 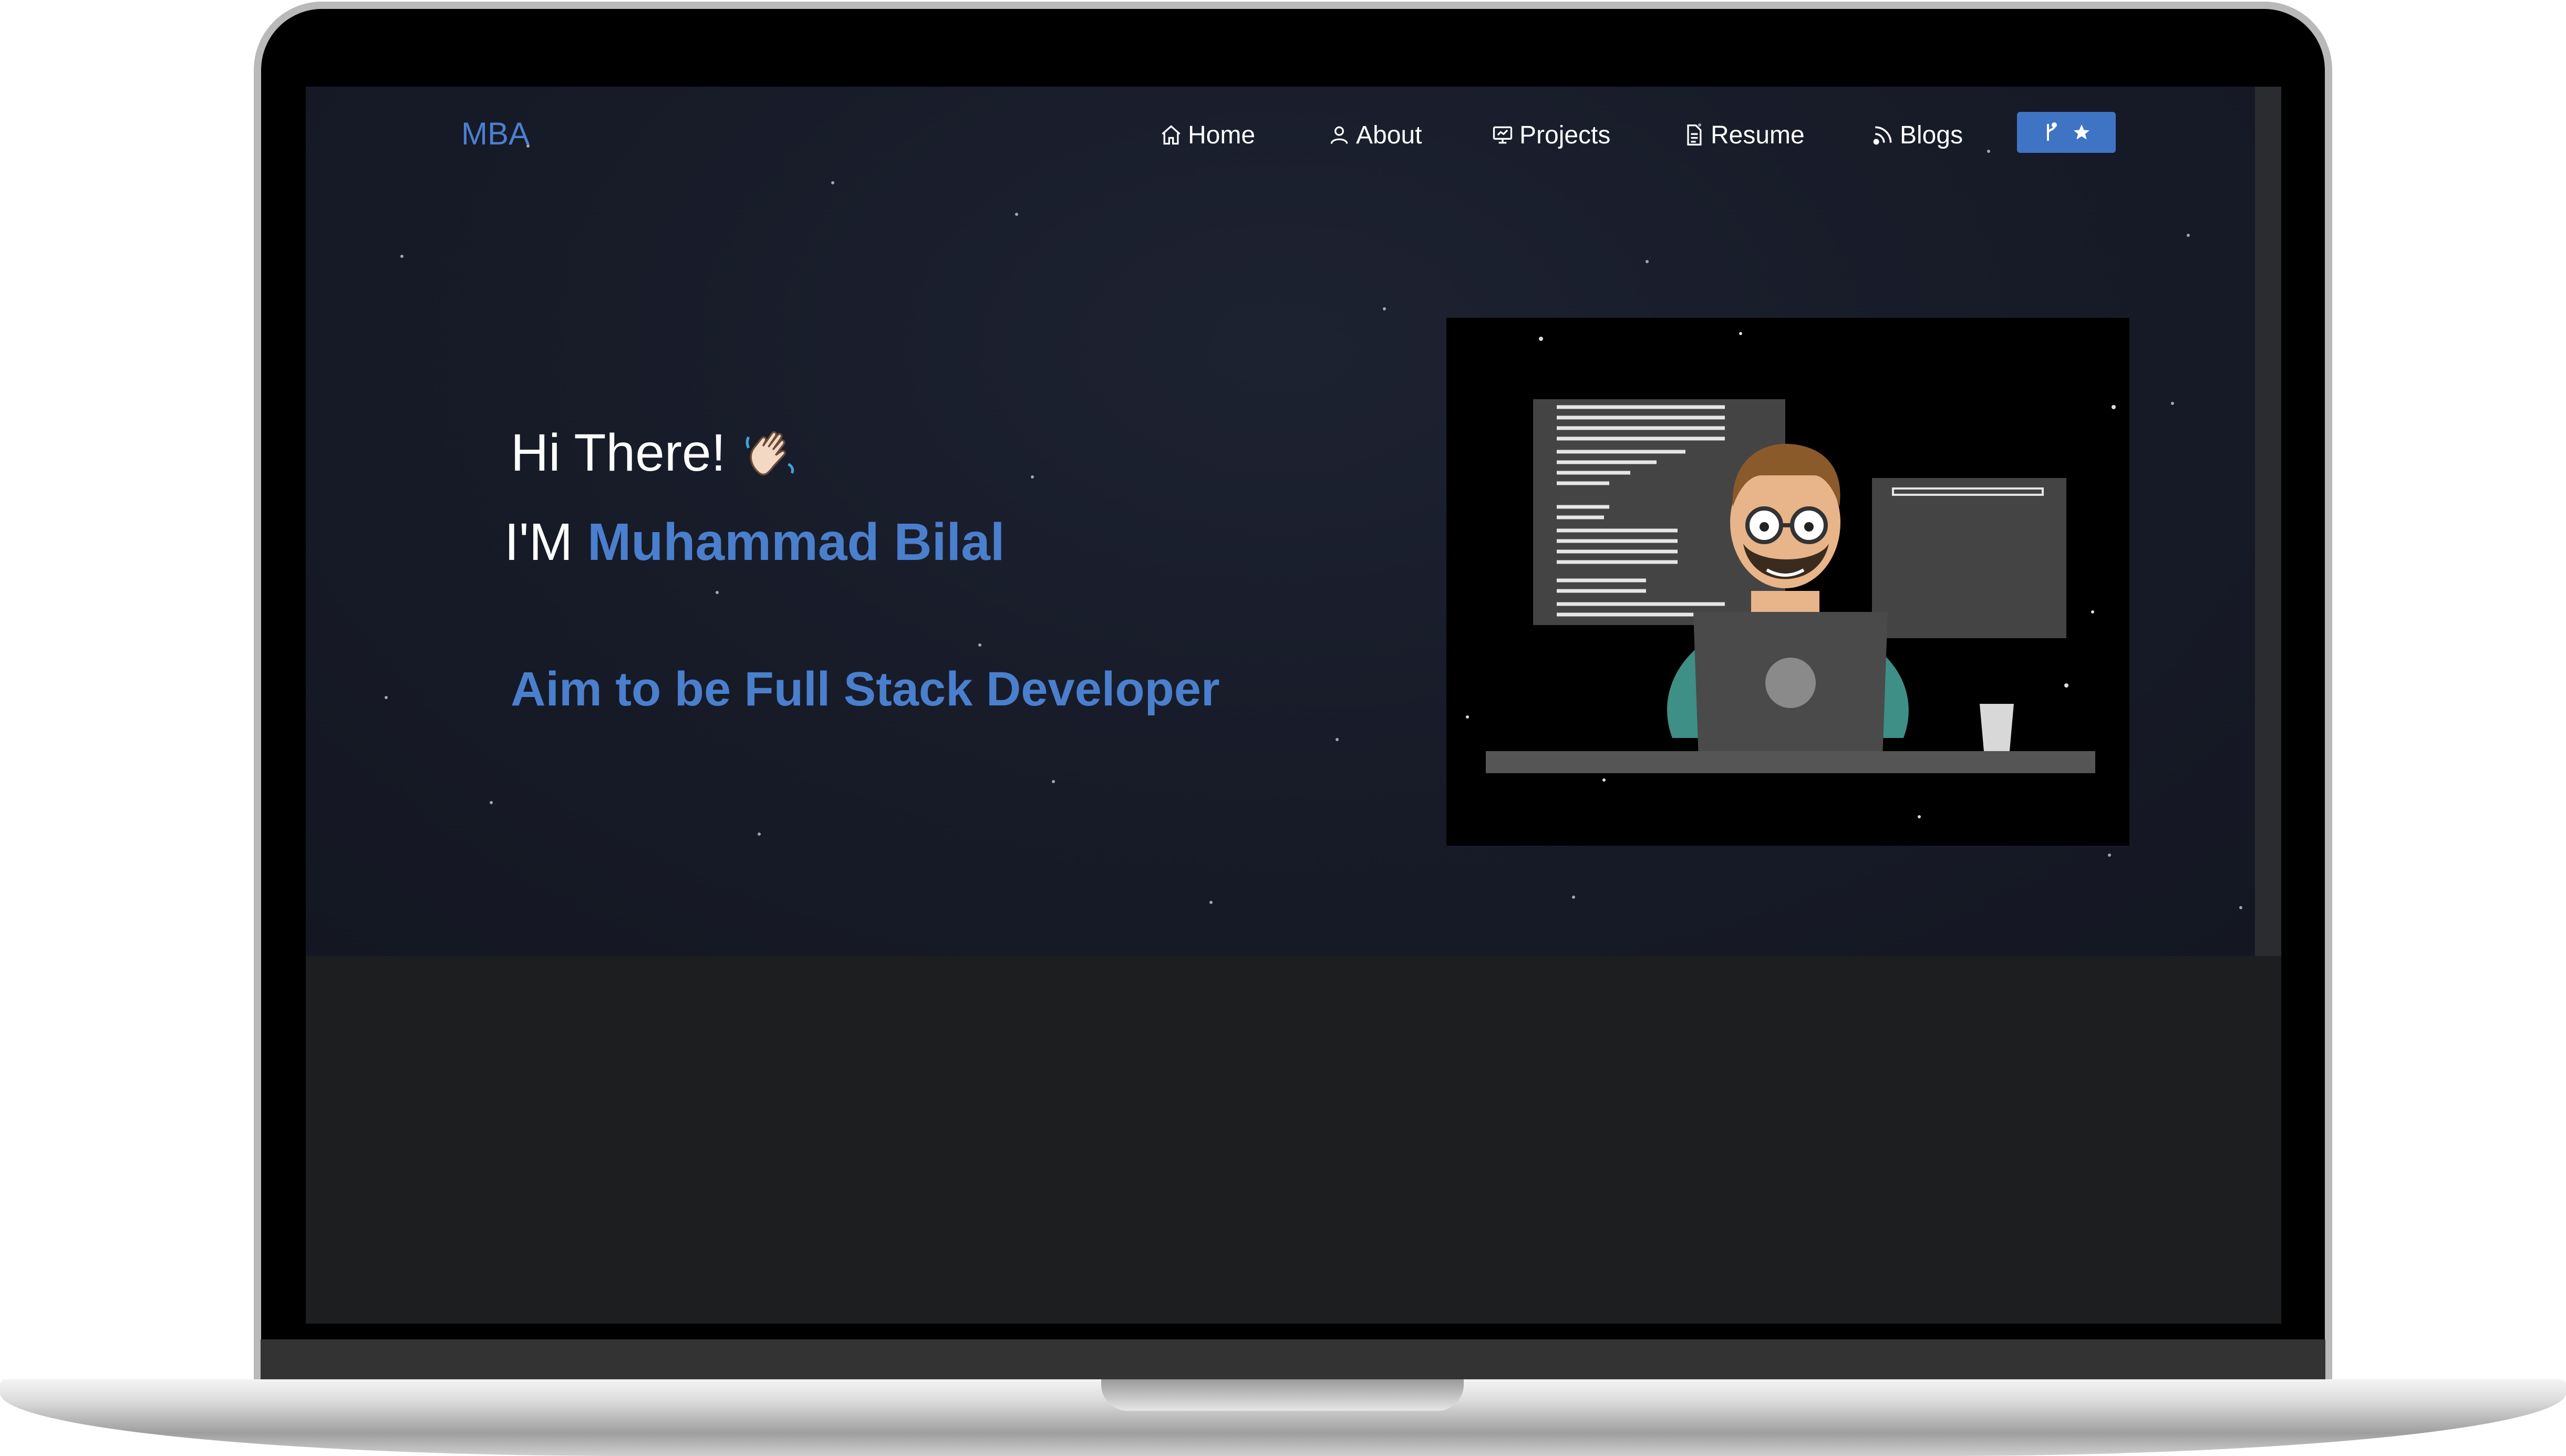 I want to click on home-icon, so click(x=1172, y=135).